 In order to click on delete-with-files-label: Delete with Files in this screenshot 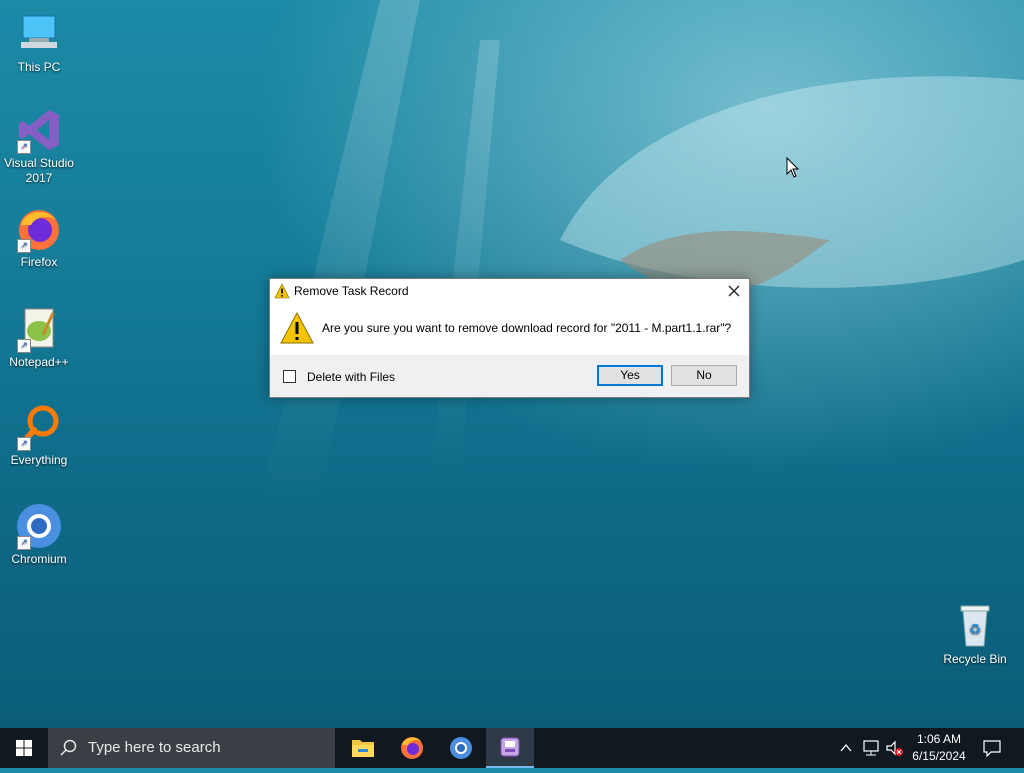, I will do `click(351, 377)`.